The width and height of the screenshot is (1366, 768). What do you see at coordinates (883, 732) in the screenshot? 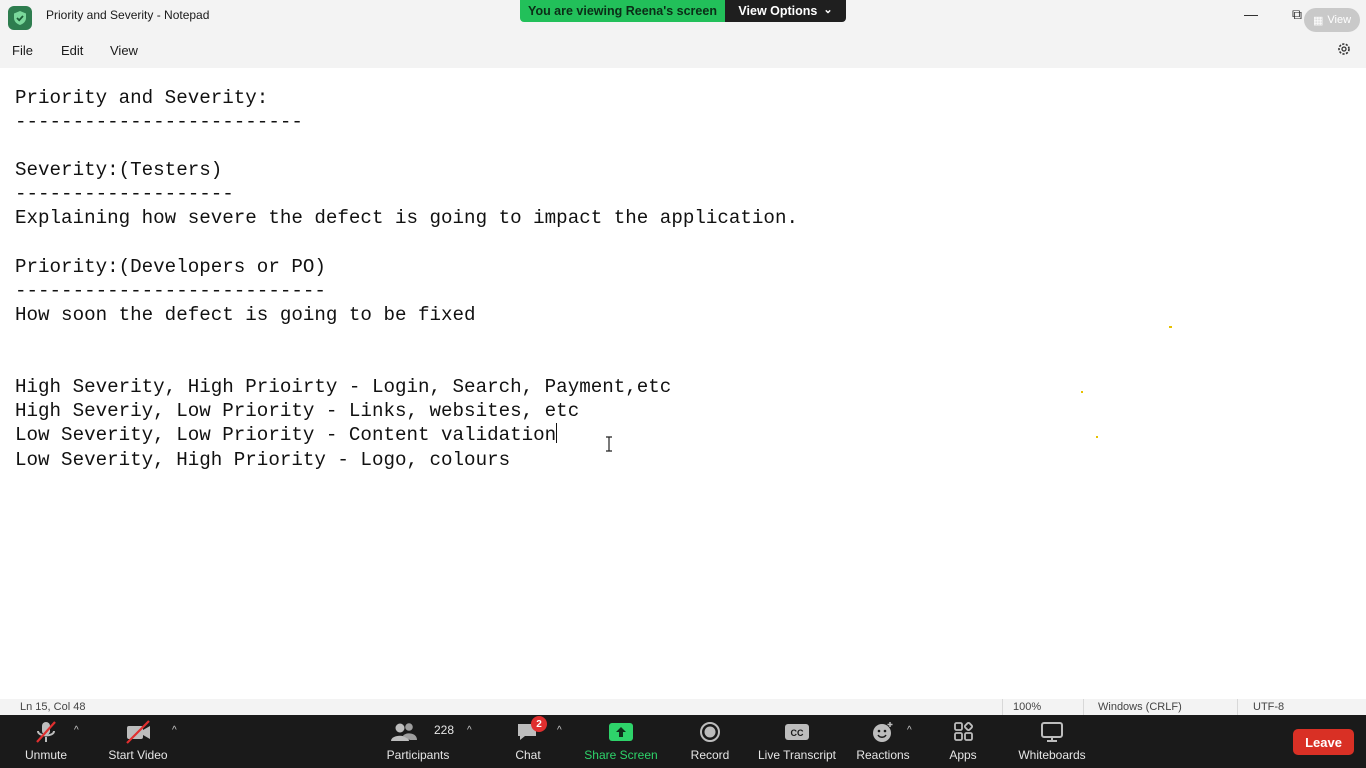
I see `smiley-icon` at bounding box center [883, 732].